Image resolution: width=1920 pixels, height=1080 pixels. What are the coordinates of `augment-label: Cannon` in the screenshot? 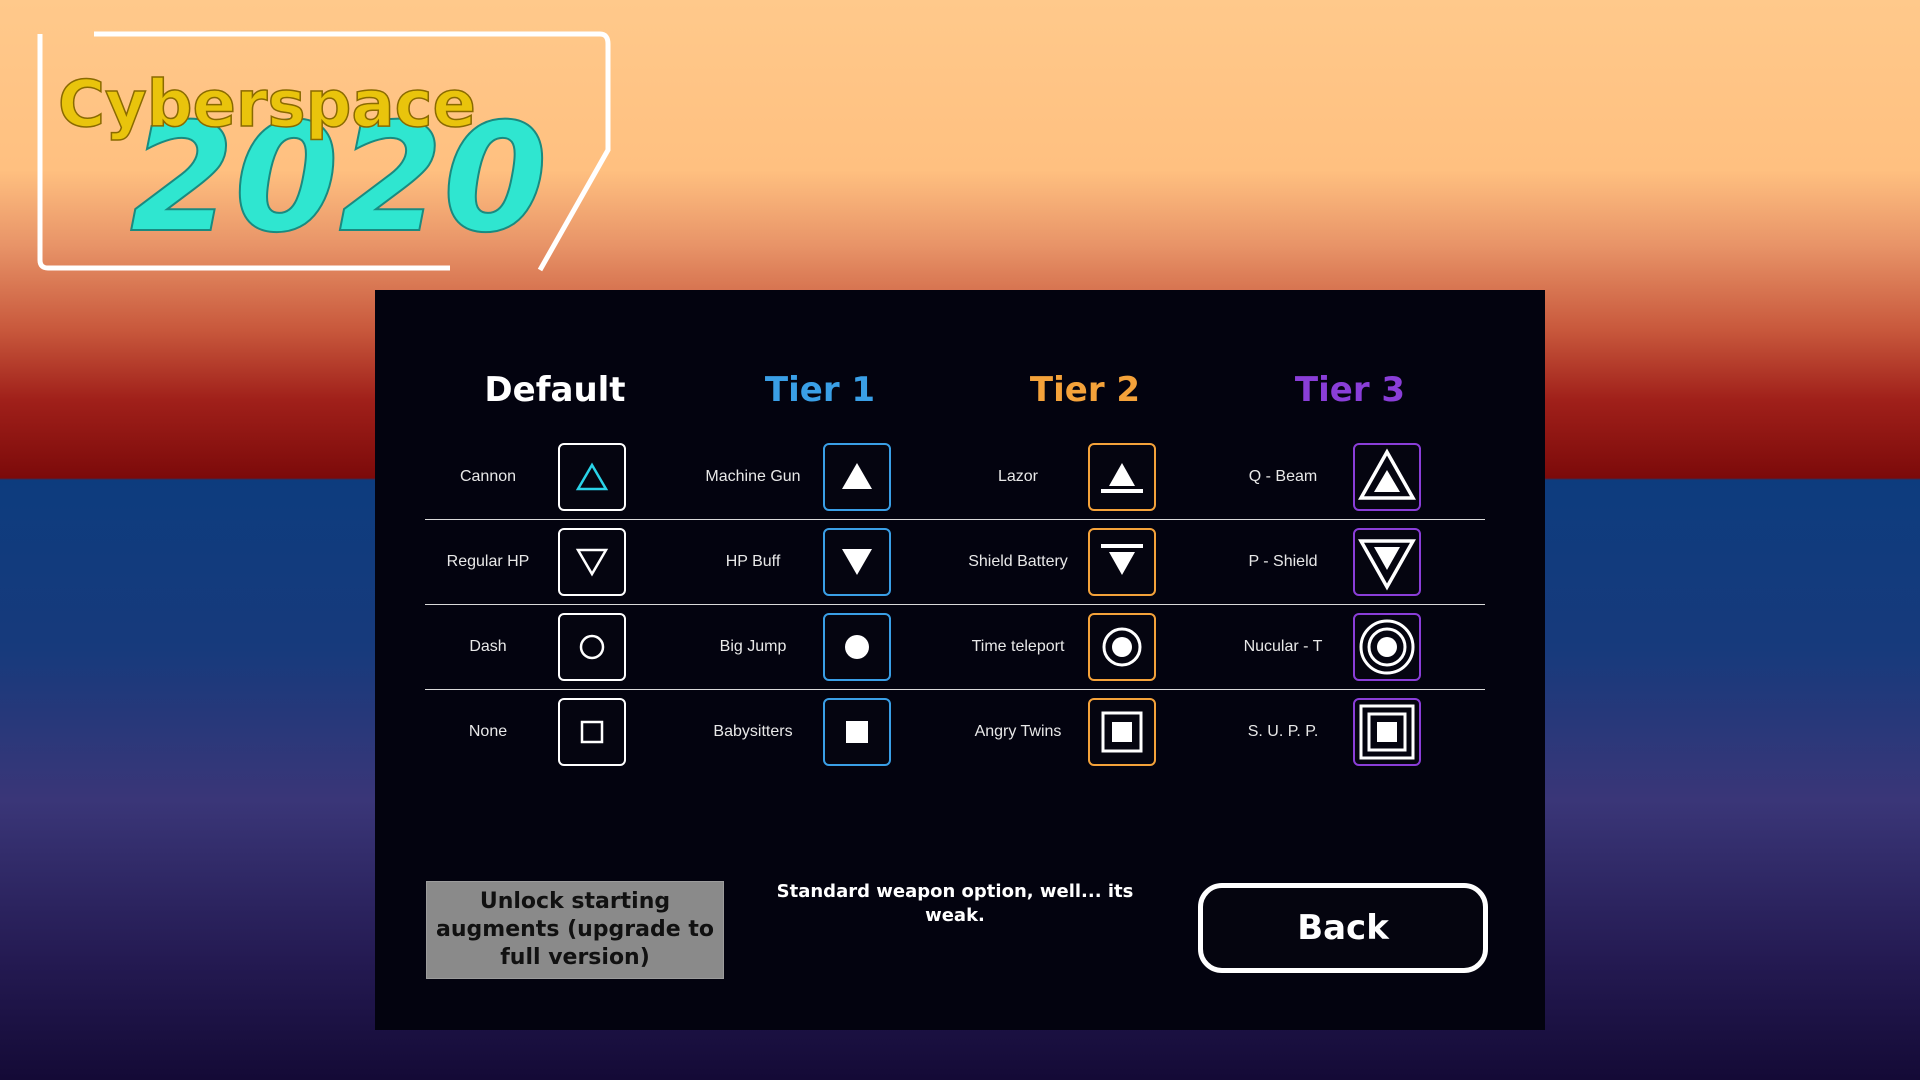 It's located at (488, 476).